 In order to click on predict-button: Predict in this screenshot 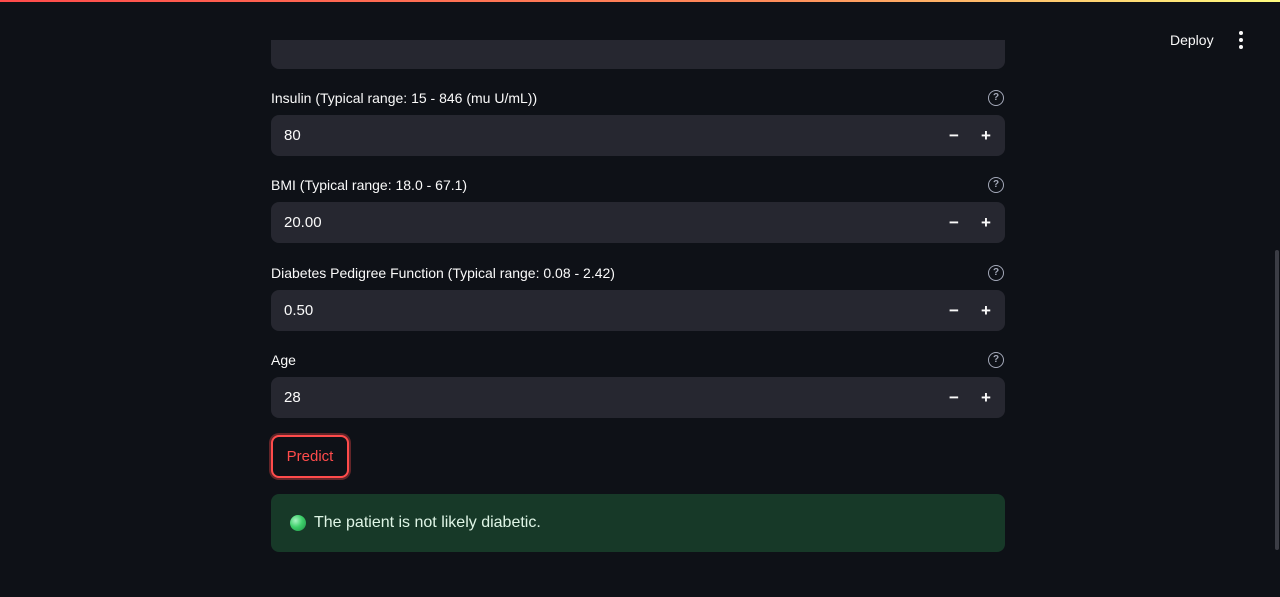, I will do `click(310, 456)`.